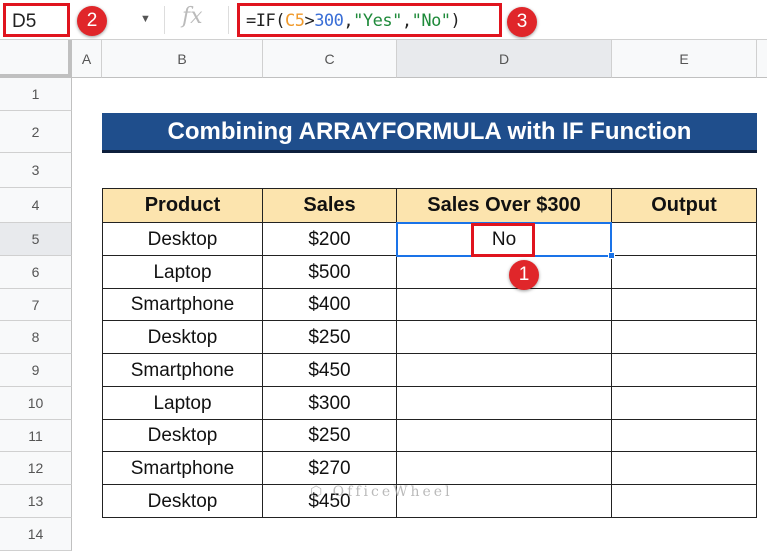  What do you see at coordinates (36, 132) in the screenshot?
I see `row-header-2: 2` at bounding box center [36, 132].